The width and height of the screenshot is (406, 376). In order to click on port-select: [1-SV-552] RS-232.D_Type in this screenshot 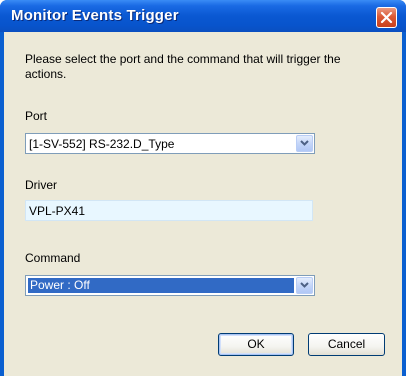, I will do `click(170, 143)`.